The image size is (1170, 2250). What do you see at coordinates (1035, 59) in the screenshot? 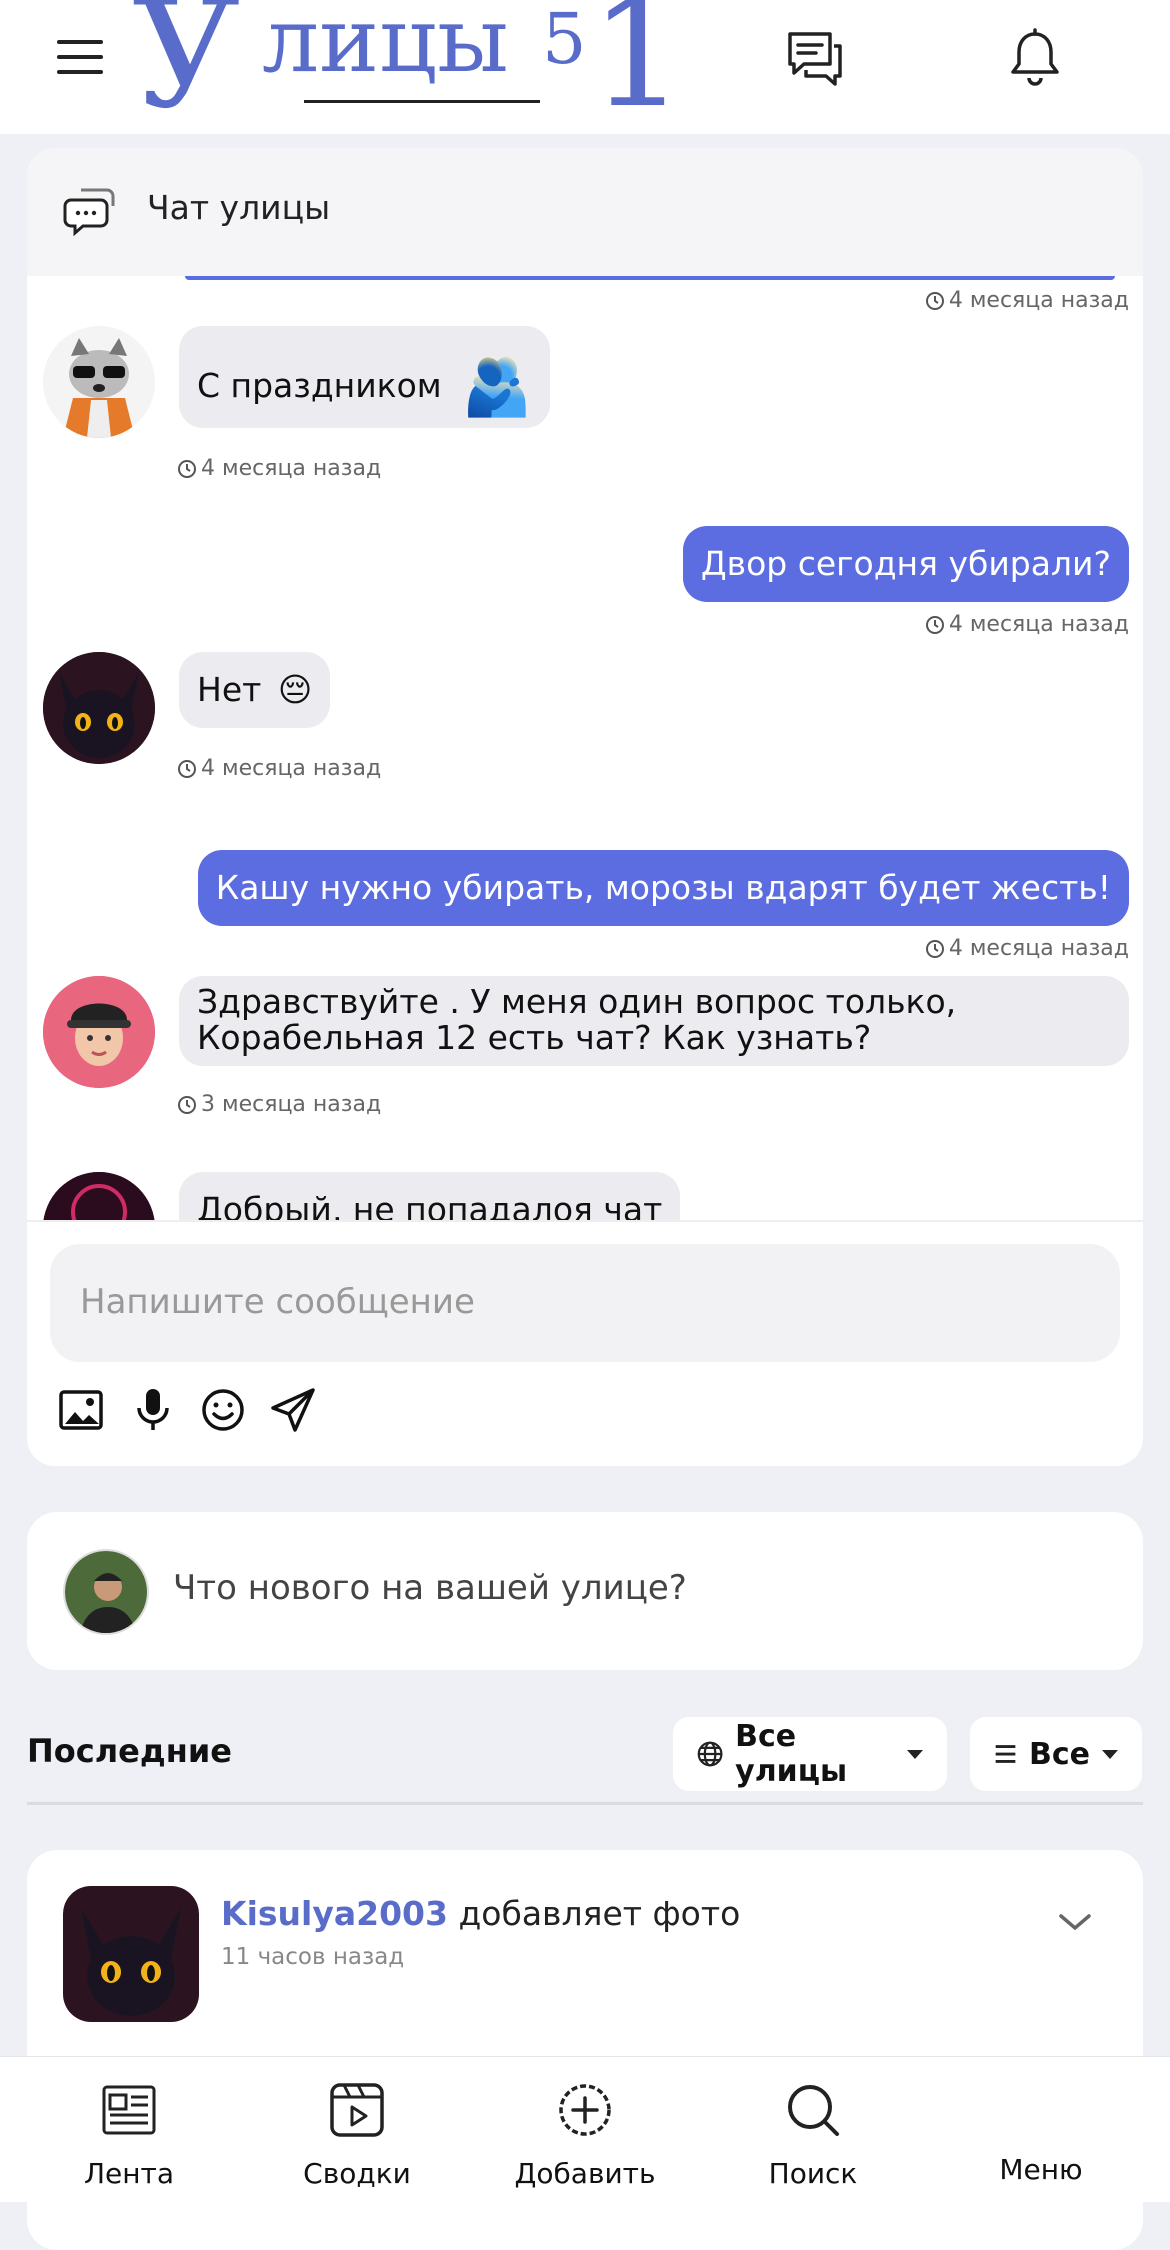
I see `bell-icon` at bounding box center [1035, 59].